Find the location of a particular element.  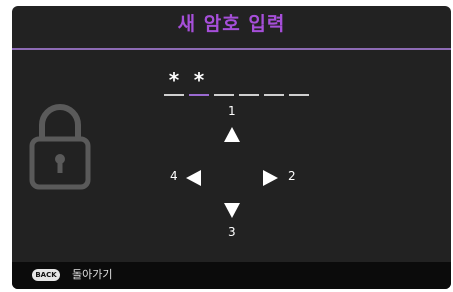

arrow-left-icon is located at coordinates (193, 178).